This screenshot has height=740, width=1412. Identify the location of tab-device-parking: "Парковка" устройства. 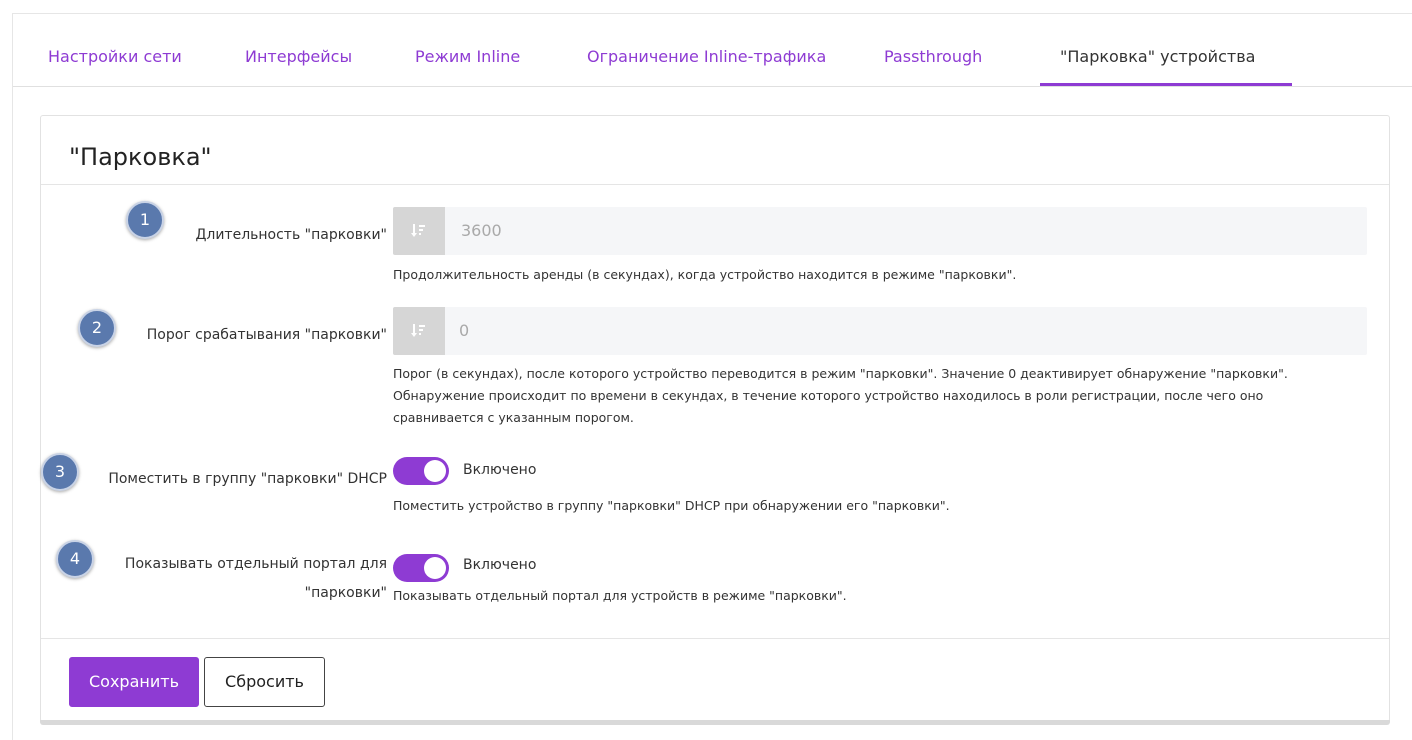
(1157, 57).